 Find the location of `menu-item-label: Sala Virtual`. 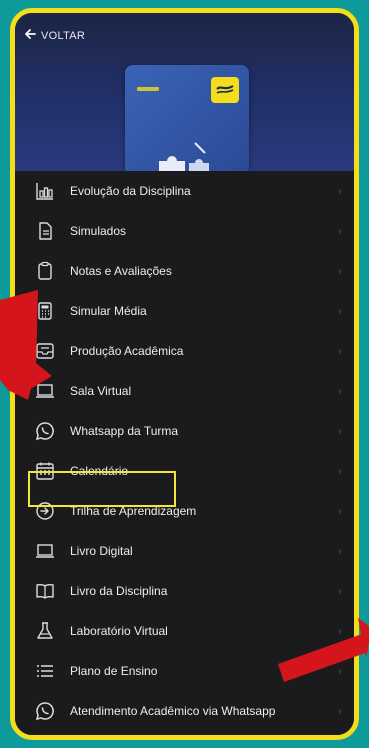

menu-item-label: Sala Virtual is located at coordinates (101, 391).